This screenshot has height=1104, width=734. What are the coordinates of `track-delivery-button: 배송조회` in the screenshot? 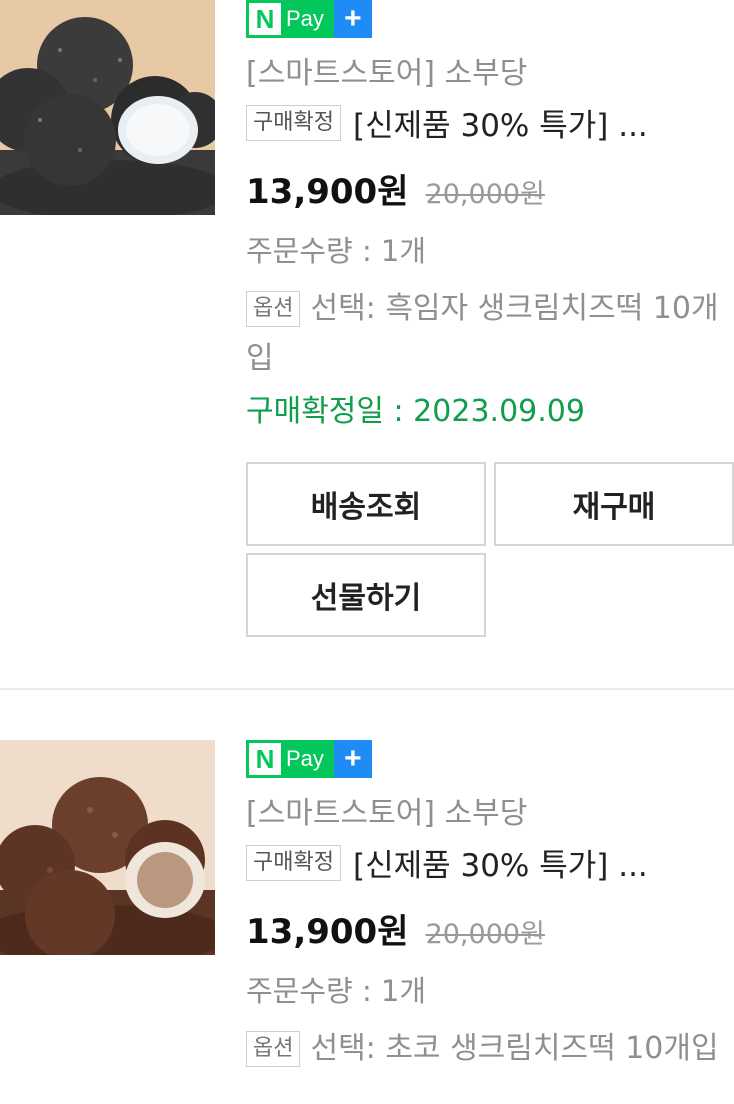 It's located at (366, 504).